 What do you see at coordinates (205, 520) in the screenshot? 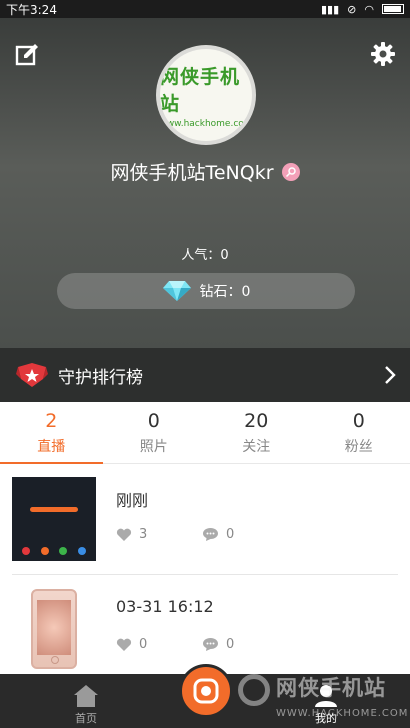
I see `list-item: 刚刚 3 0` at bounding box center [205, 520].